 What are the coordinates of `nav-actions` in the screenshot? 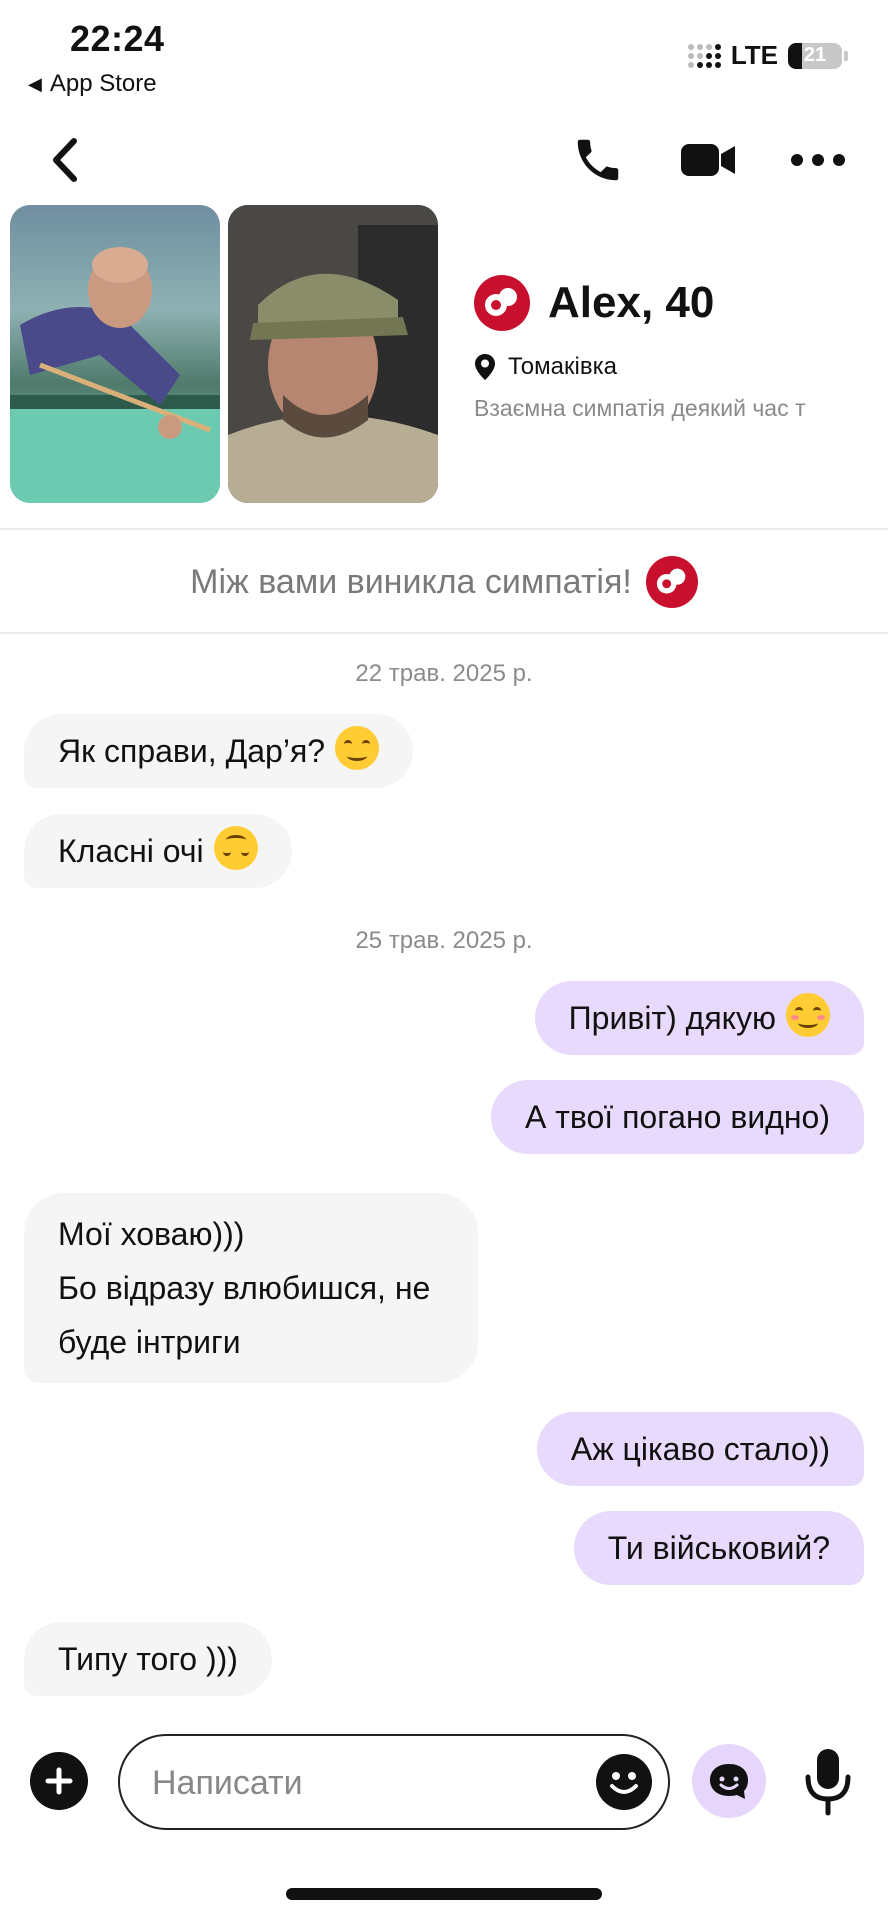 It's located at (708, 160).